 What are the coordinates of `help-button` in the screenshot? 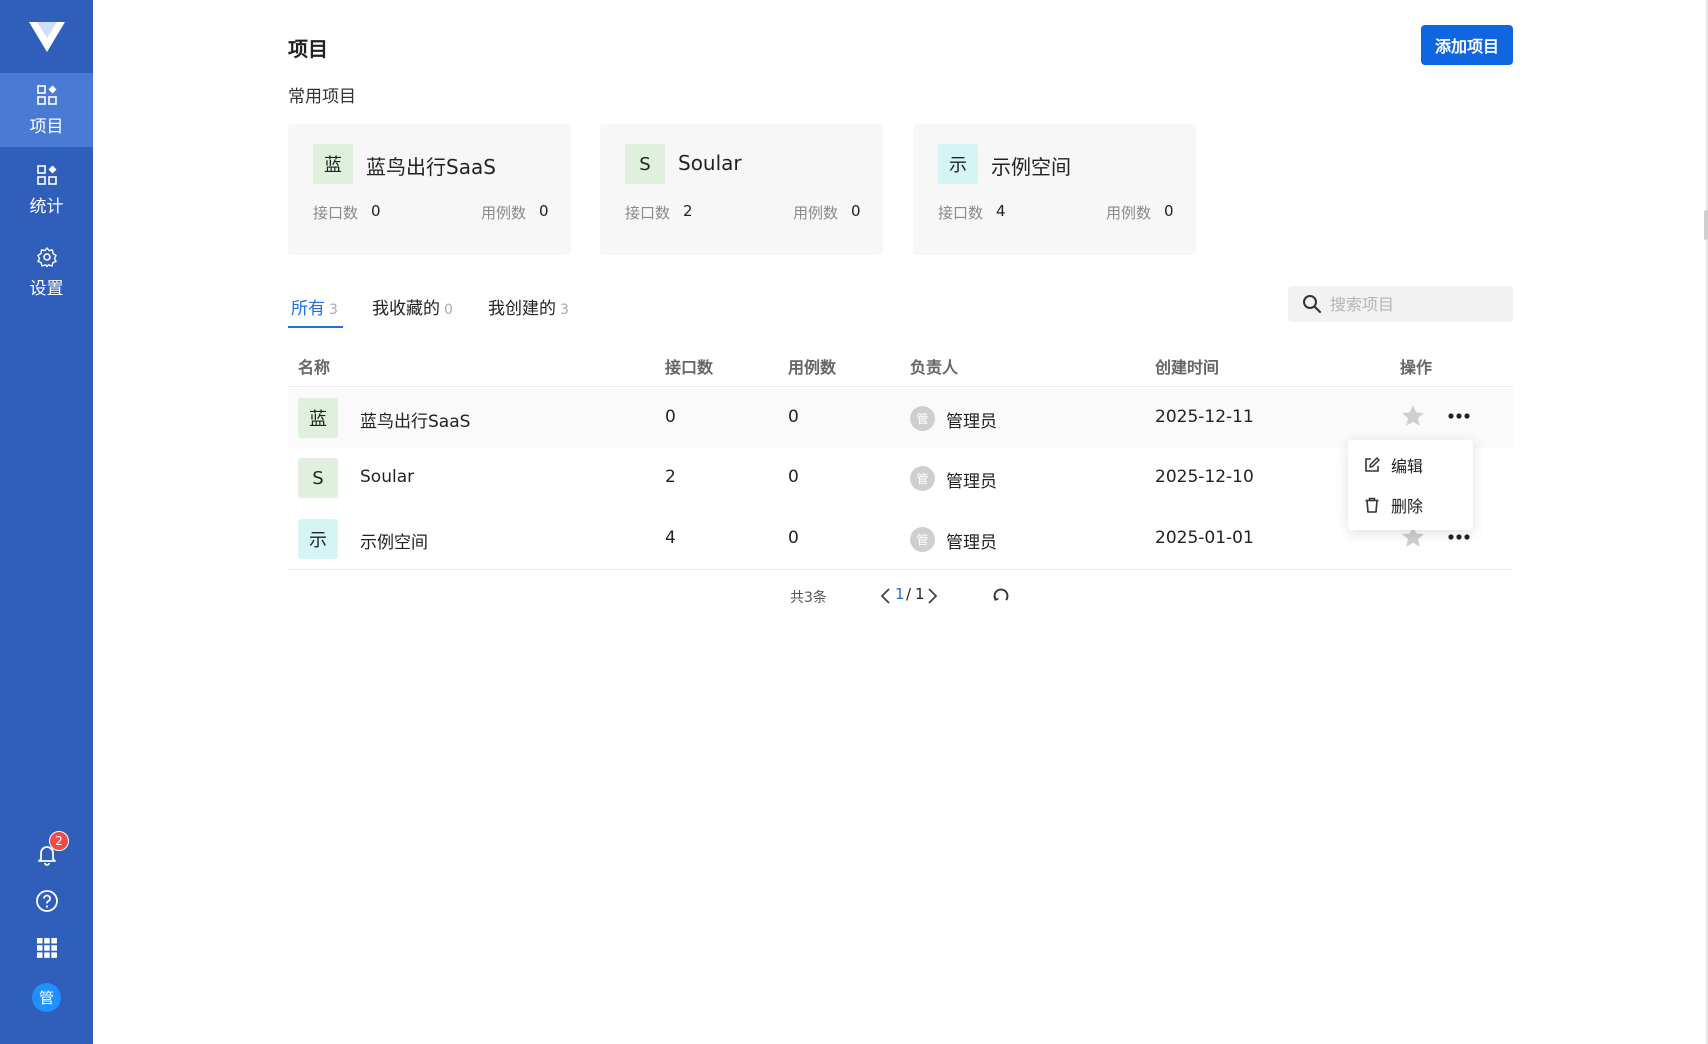 It's located at (46, 901).